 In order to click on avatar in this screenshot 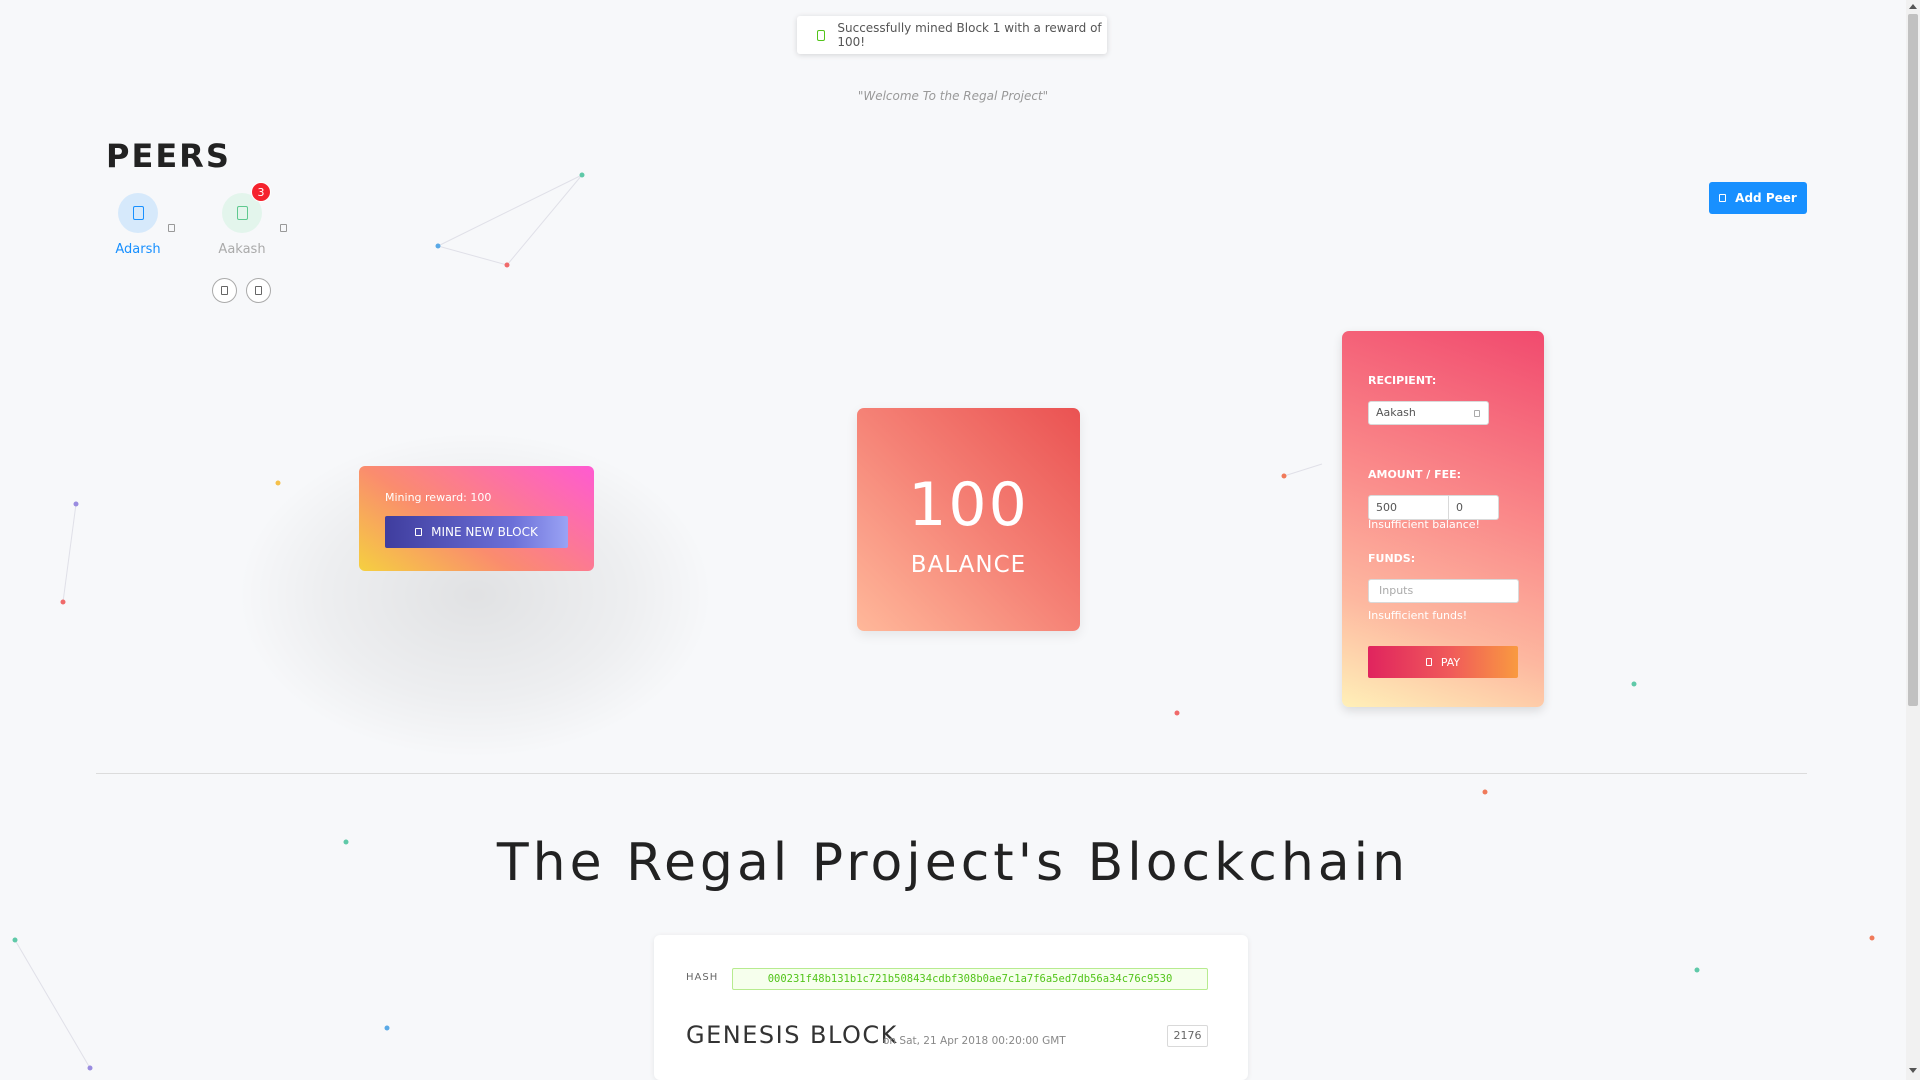, I will do `click(138, 213)`.